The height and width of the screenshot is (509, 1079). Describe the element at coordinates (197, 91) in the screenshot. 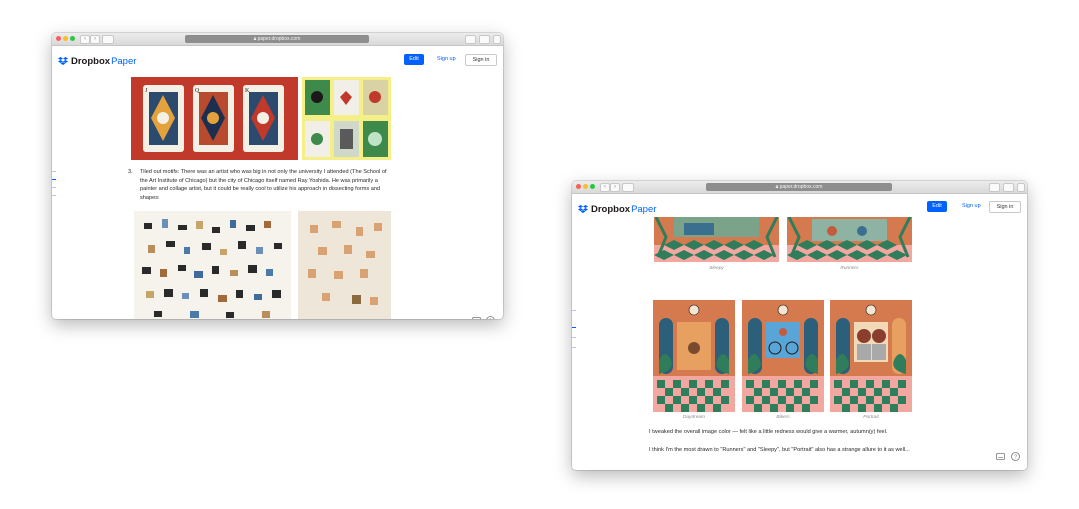

I see `card-label: Q` at that location.